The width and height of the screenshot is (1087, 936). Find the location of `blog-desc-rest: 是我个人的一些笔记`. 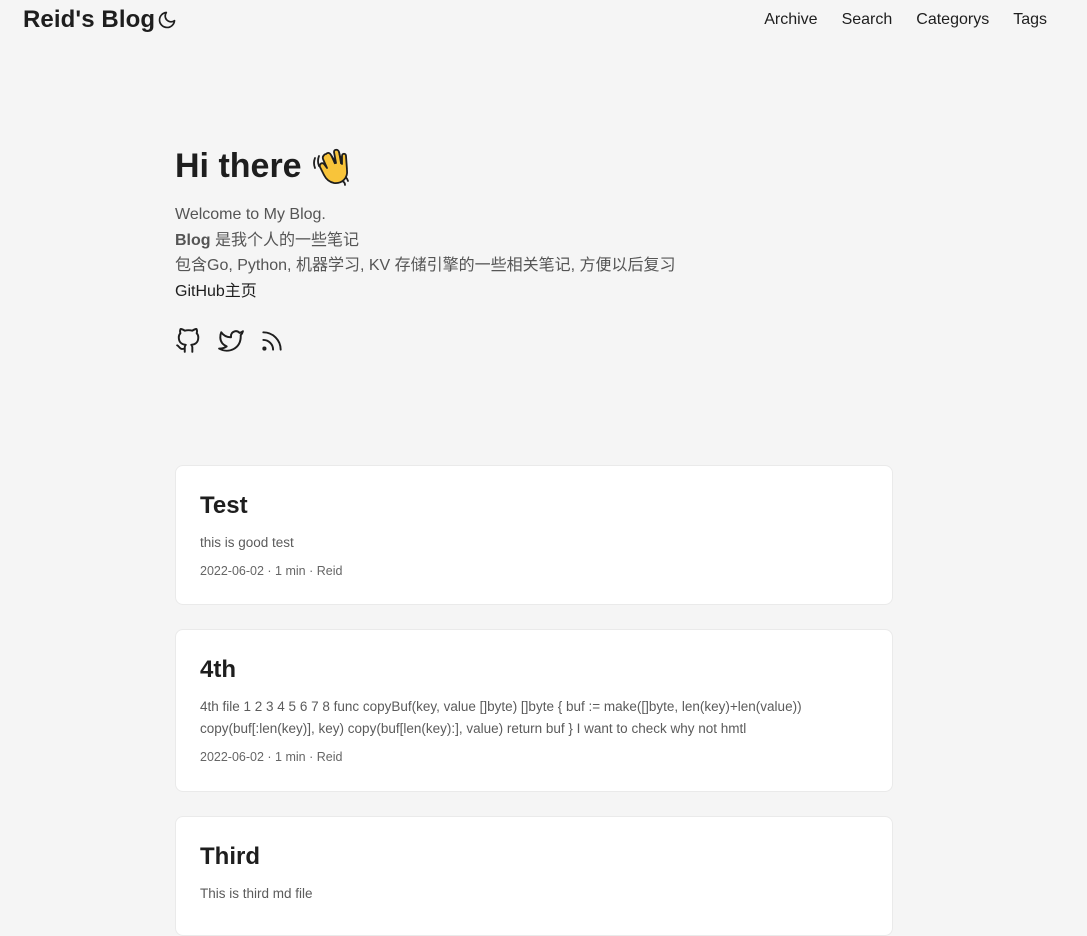

blog-desc-rest: 是我个人的一些笔记 is located at coordinates (284, 240).